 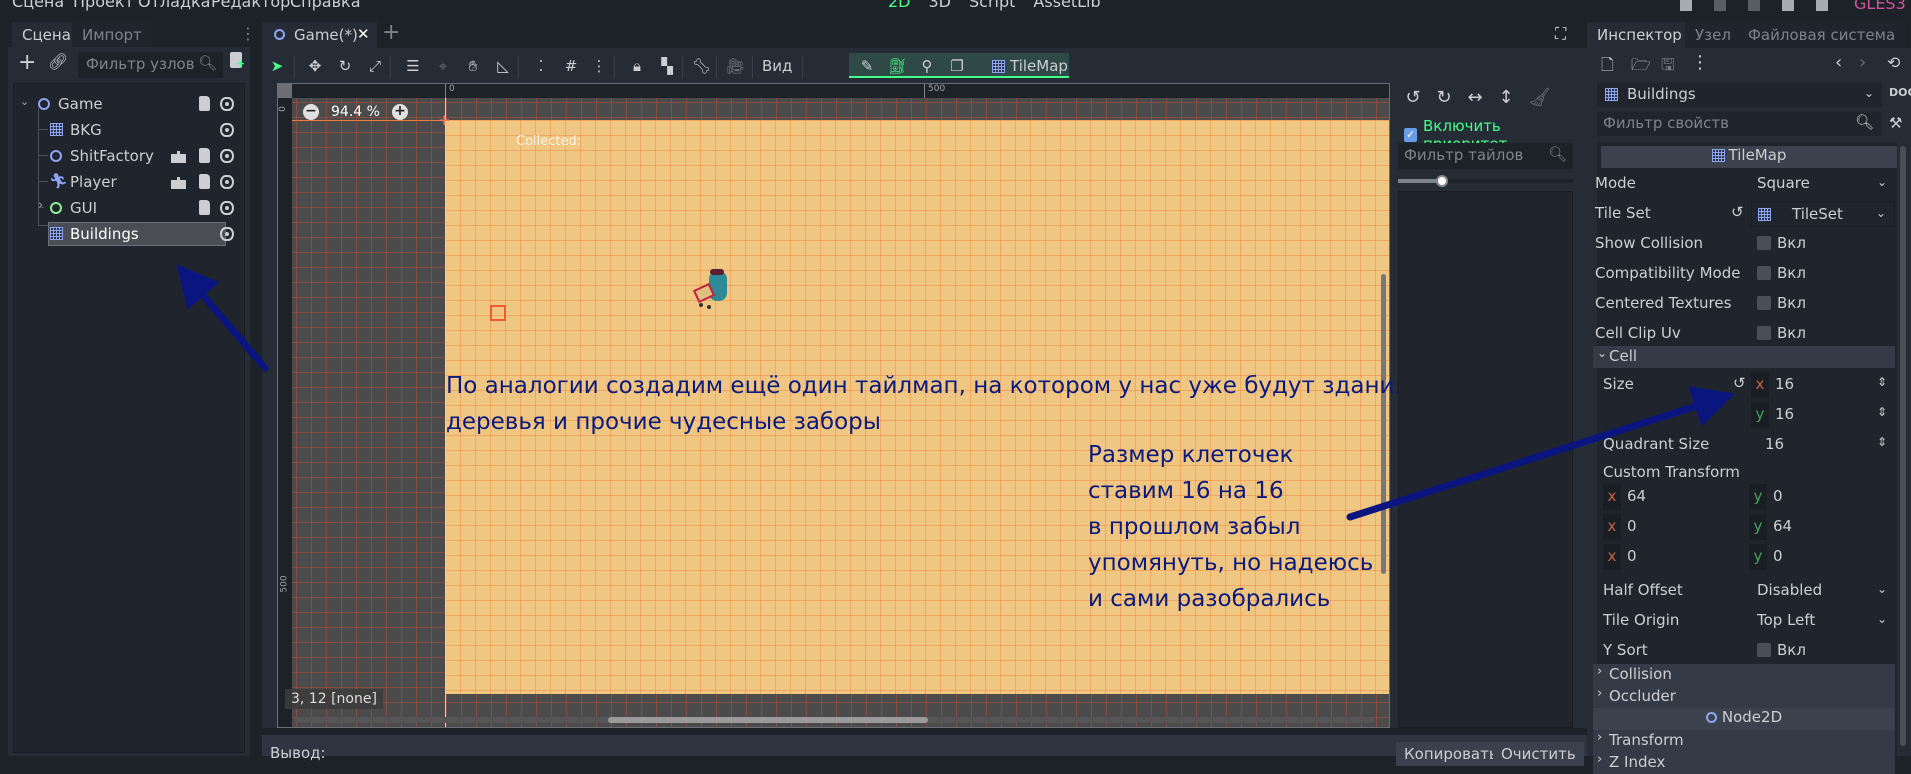 What do you see at coordinates (599, 66) in the screenshot?
I see `snap-options-icon: ⋮` at bounding box center [599, 66].